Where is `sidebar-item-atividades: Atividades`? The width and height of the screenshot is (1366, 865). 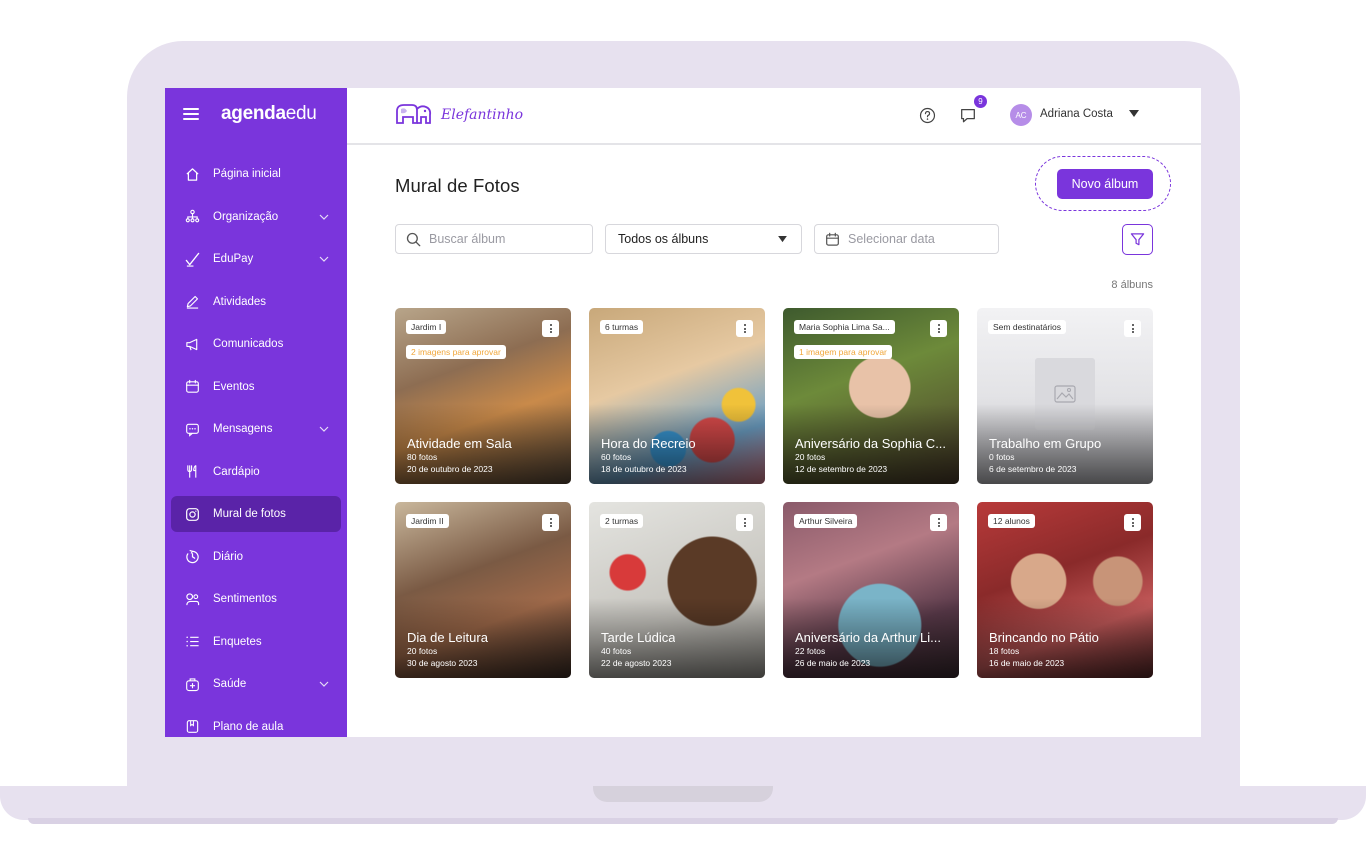
sidebar-item-atividades: Atividades is located at coordinates (256, 302).